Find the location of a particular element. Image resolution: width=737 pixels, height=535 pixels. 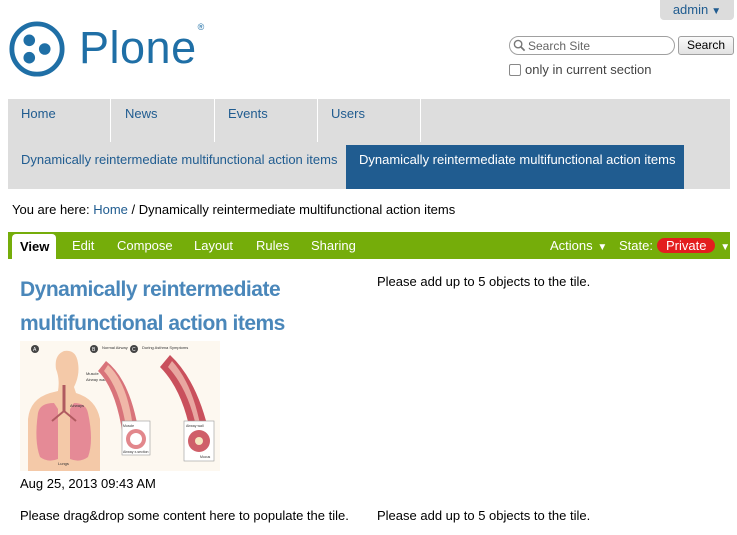

tab-edit: Edit is located at coordinates (83, 245).